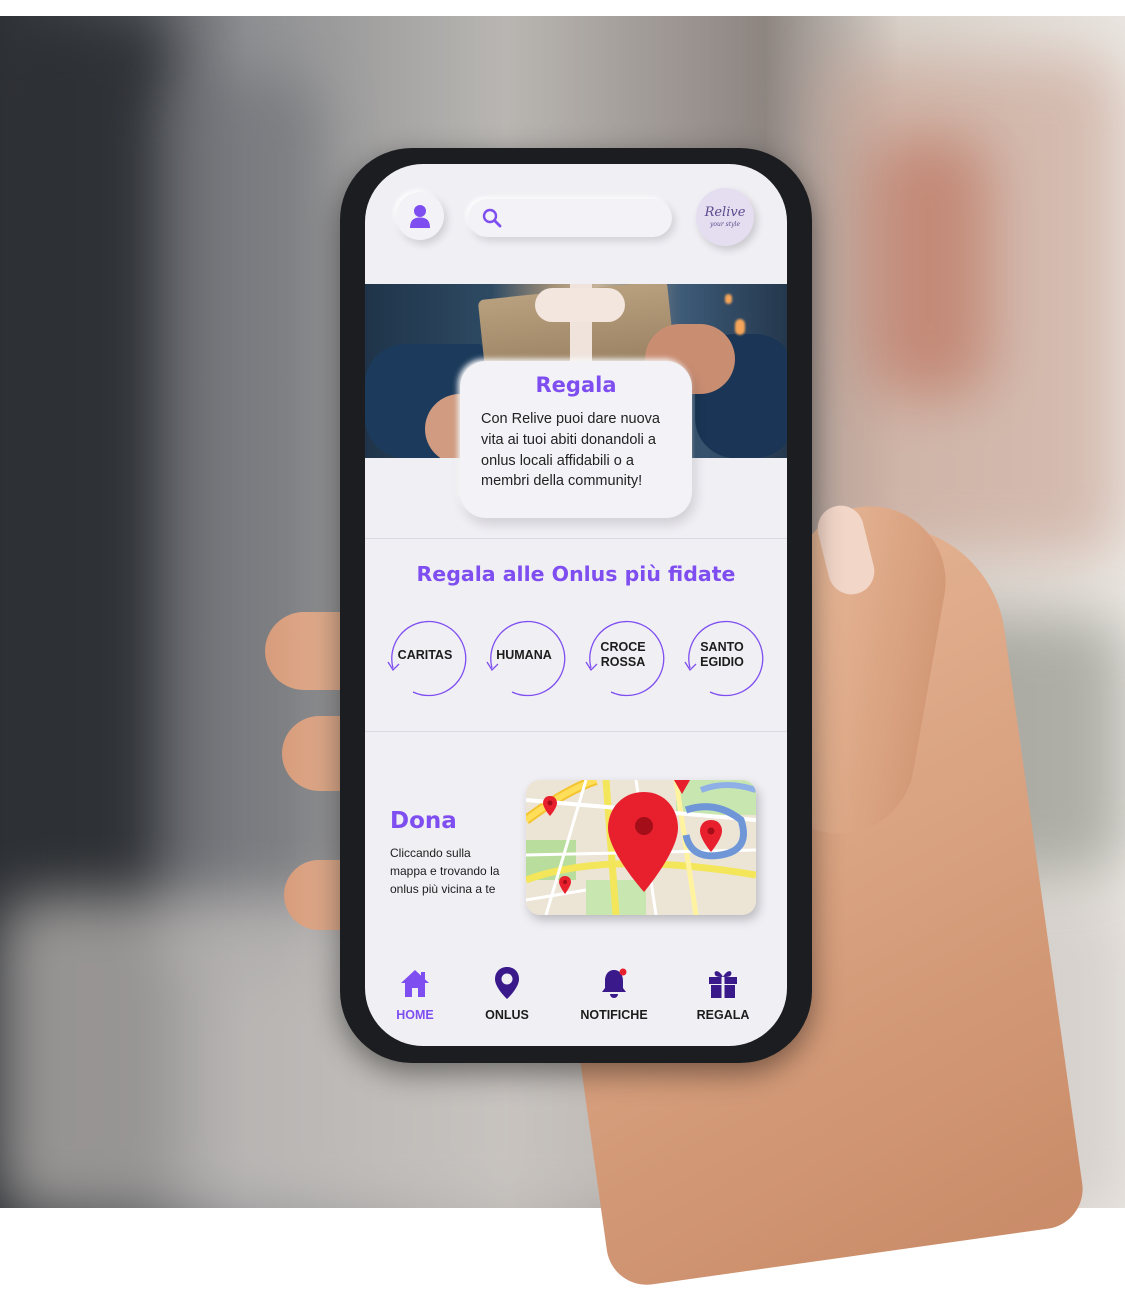 The width and height of the screenshot is (1125, 1290). What do you see at coordinates (415, 983) in the screenshot?
I see `home-icon` at bounding box center [415, 983].